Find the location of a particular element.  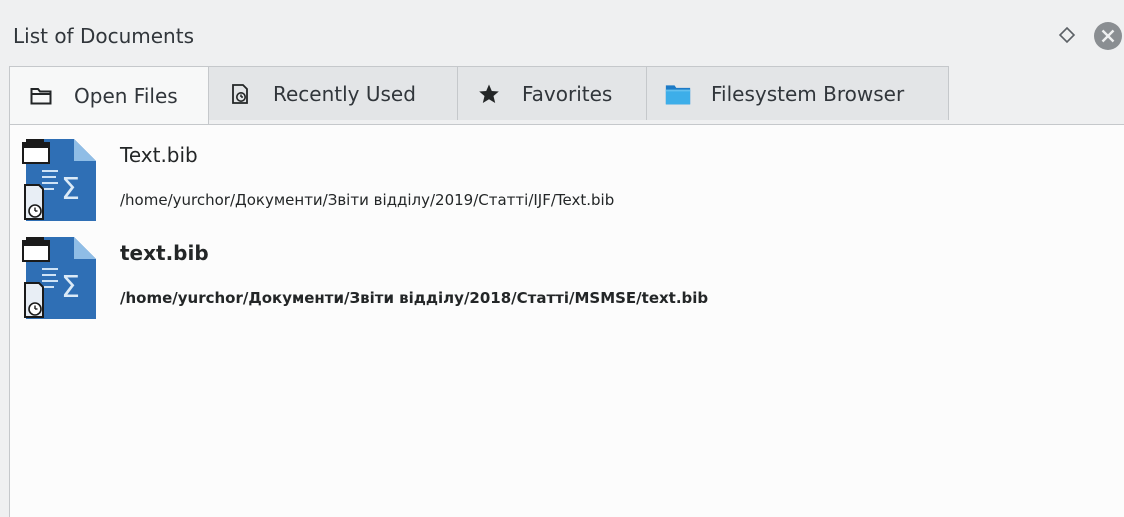

document-name: text.bib is located at coordinates (164, 253).